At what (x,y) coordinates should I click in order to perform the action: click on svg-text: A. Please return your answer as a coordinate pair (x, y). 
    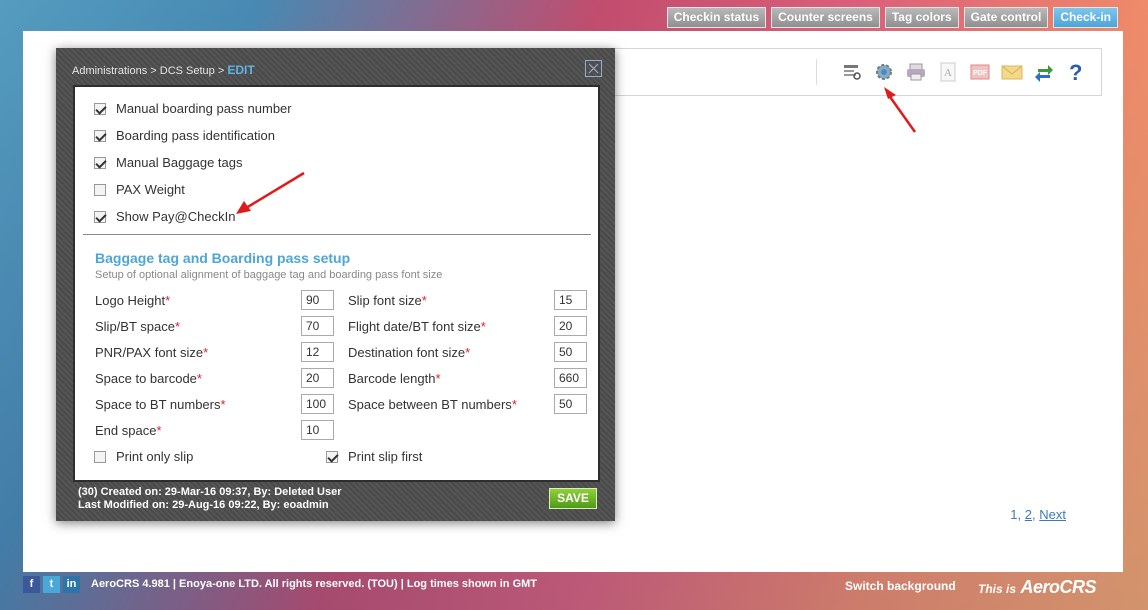
    Looking at the image, I should click on (948, 73).